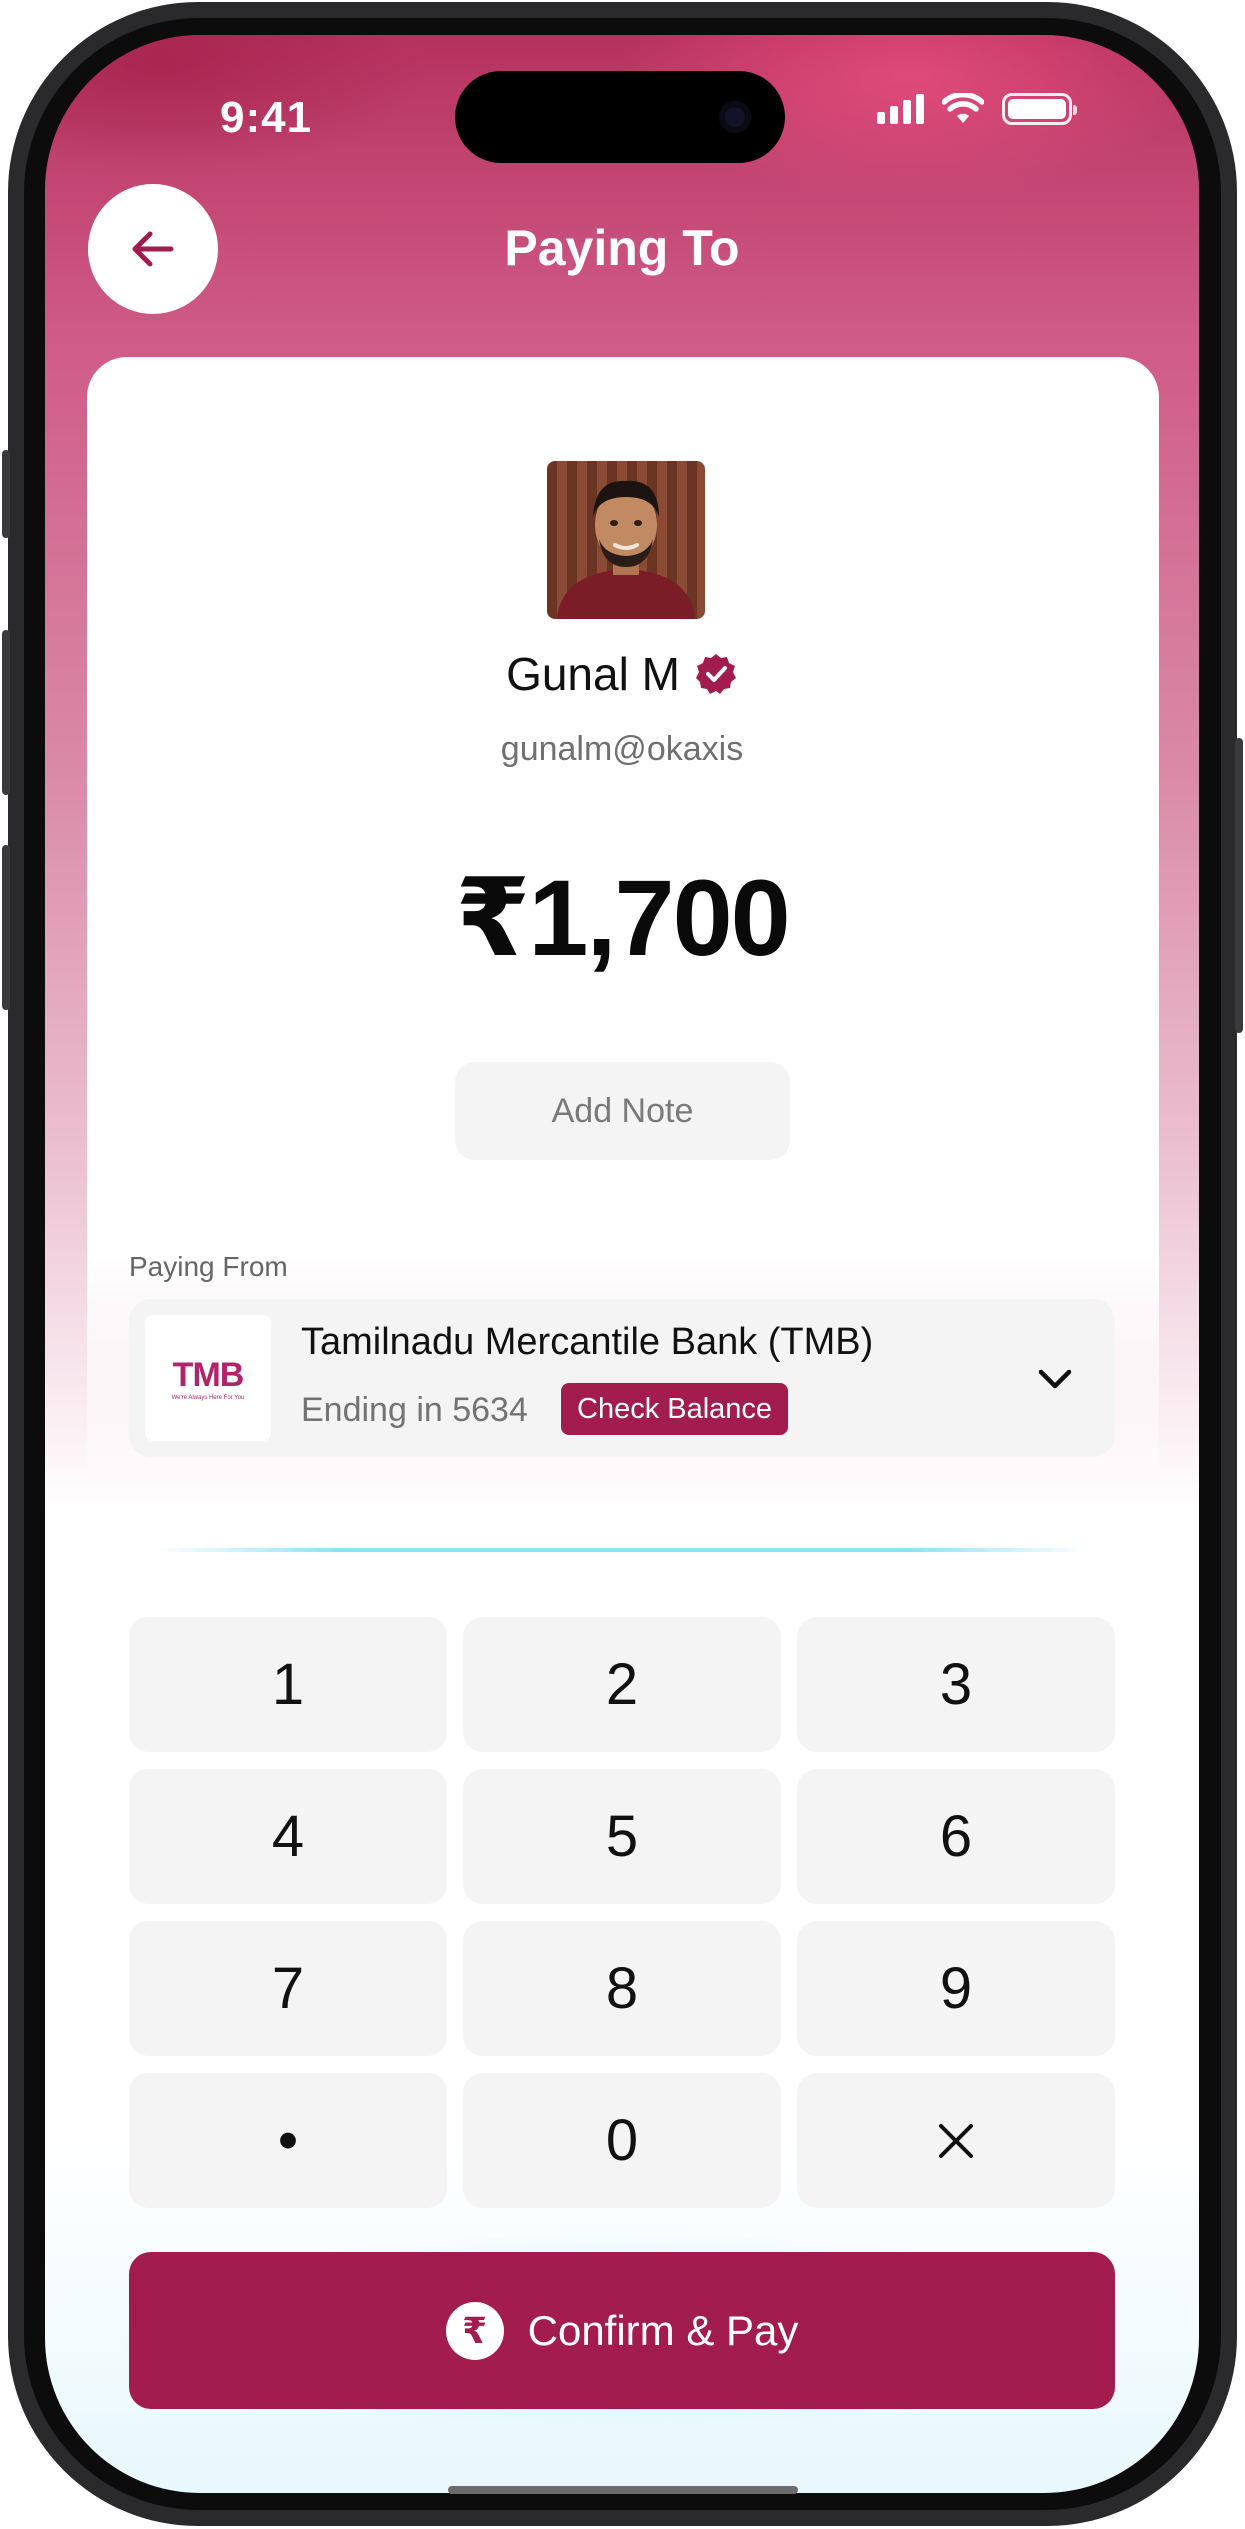 The height and width of the screenshot is (2529, 1245). I want to click on confirm-pay-button: ₹ Confirm & Pay, so click(622, 2330).